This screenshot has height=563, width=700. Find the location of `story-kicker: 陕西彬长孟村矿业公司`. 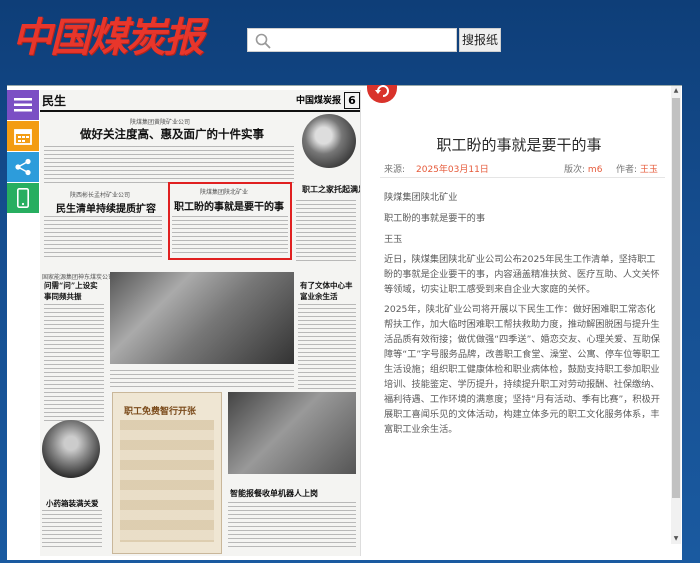

story-kicker: 陕西彬长孟村矿业公司 is located at coordinates (100, 195).